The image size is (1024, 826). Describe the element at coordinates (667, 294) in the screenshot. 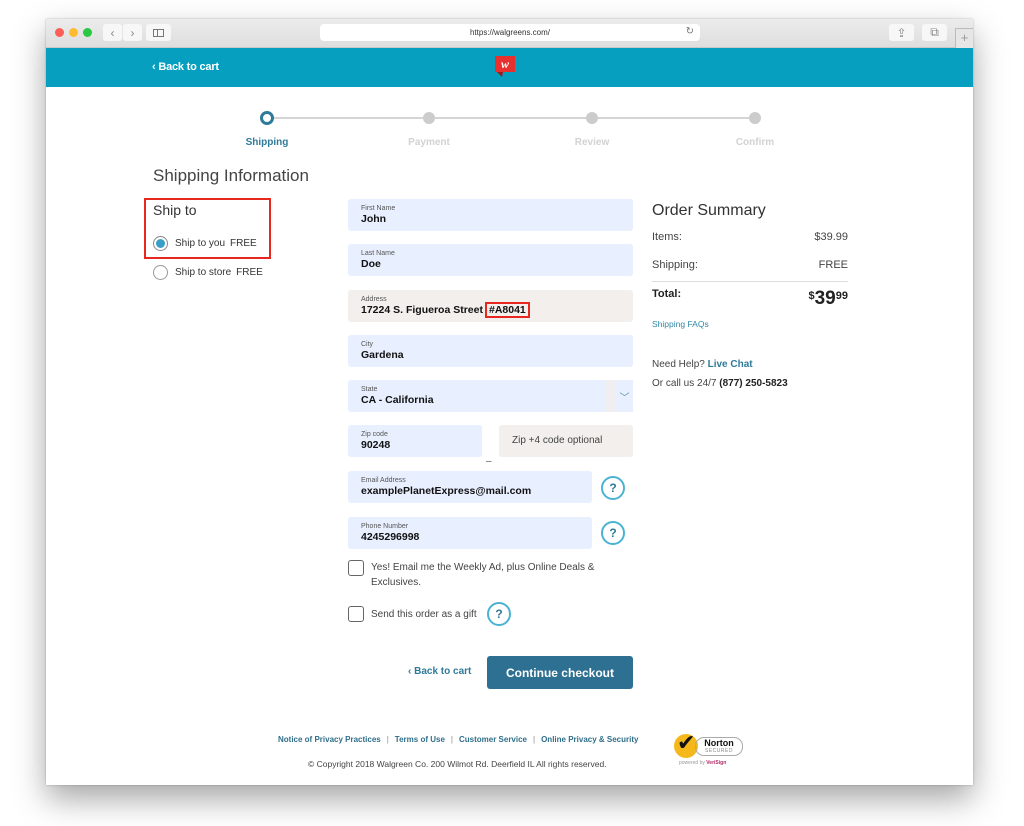

I see `total-label: Total:` at that location.